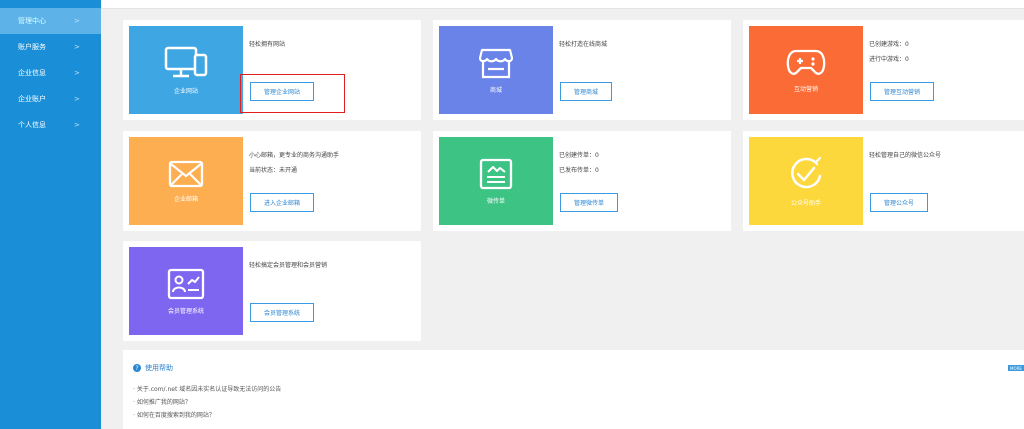 Image resolution: width=1024 pixels, height=429 pixels. Describe the element at coordinates (32, 21) in the screenshot. I see `sidebar-item-label: 管理中心` at that location.